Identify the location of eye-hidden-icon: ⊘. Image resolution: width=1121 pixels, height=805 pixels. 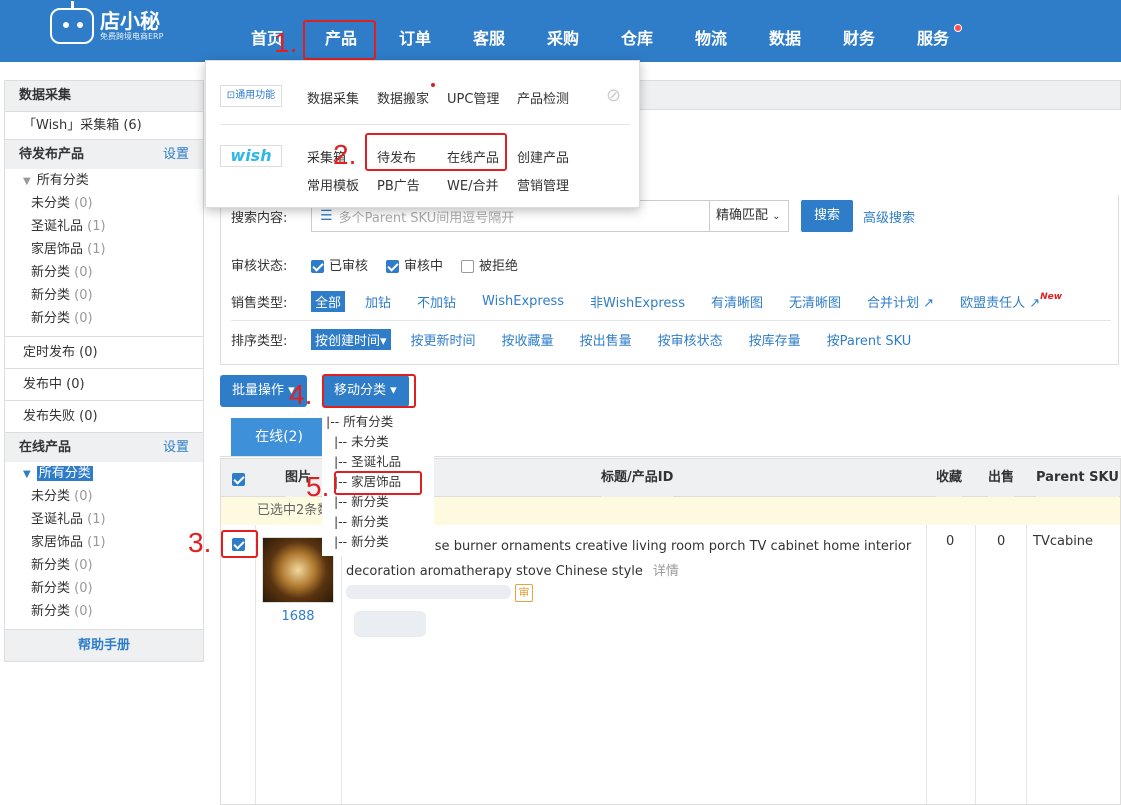
(613, 95).